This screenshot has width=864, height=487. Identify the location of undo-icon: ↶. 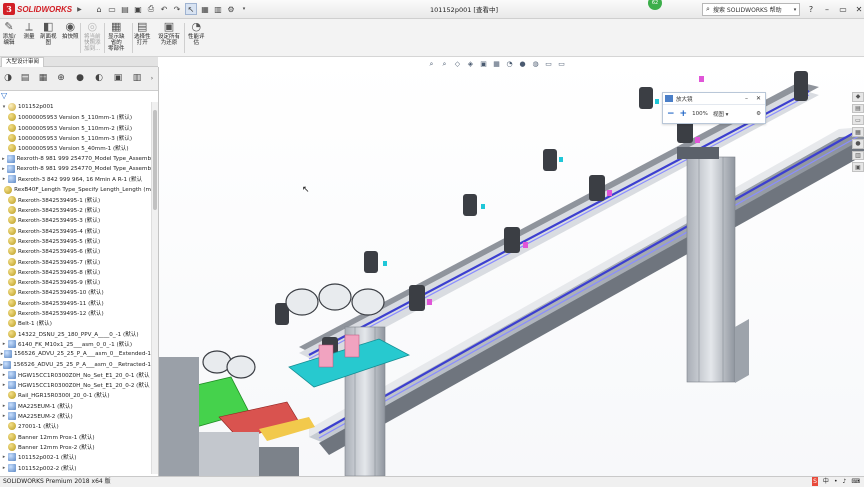
(164, 9).